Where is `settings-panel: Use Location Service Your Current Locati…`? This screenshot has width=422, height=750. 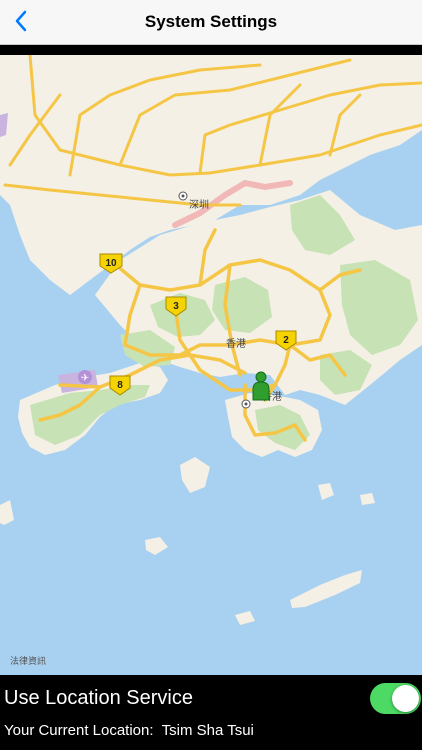 settings-panel: Use Location Service Your Current Locati… is located at coordinates (211, 712).